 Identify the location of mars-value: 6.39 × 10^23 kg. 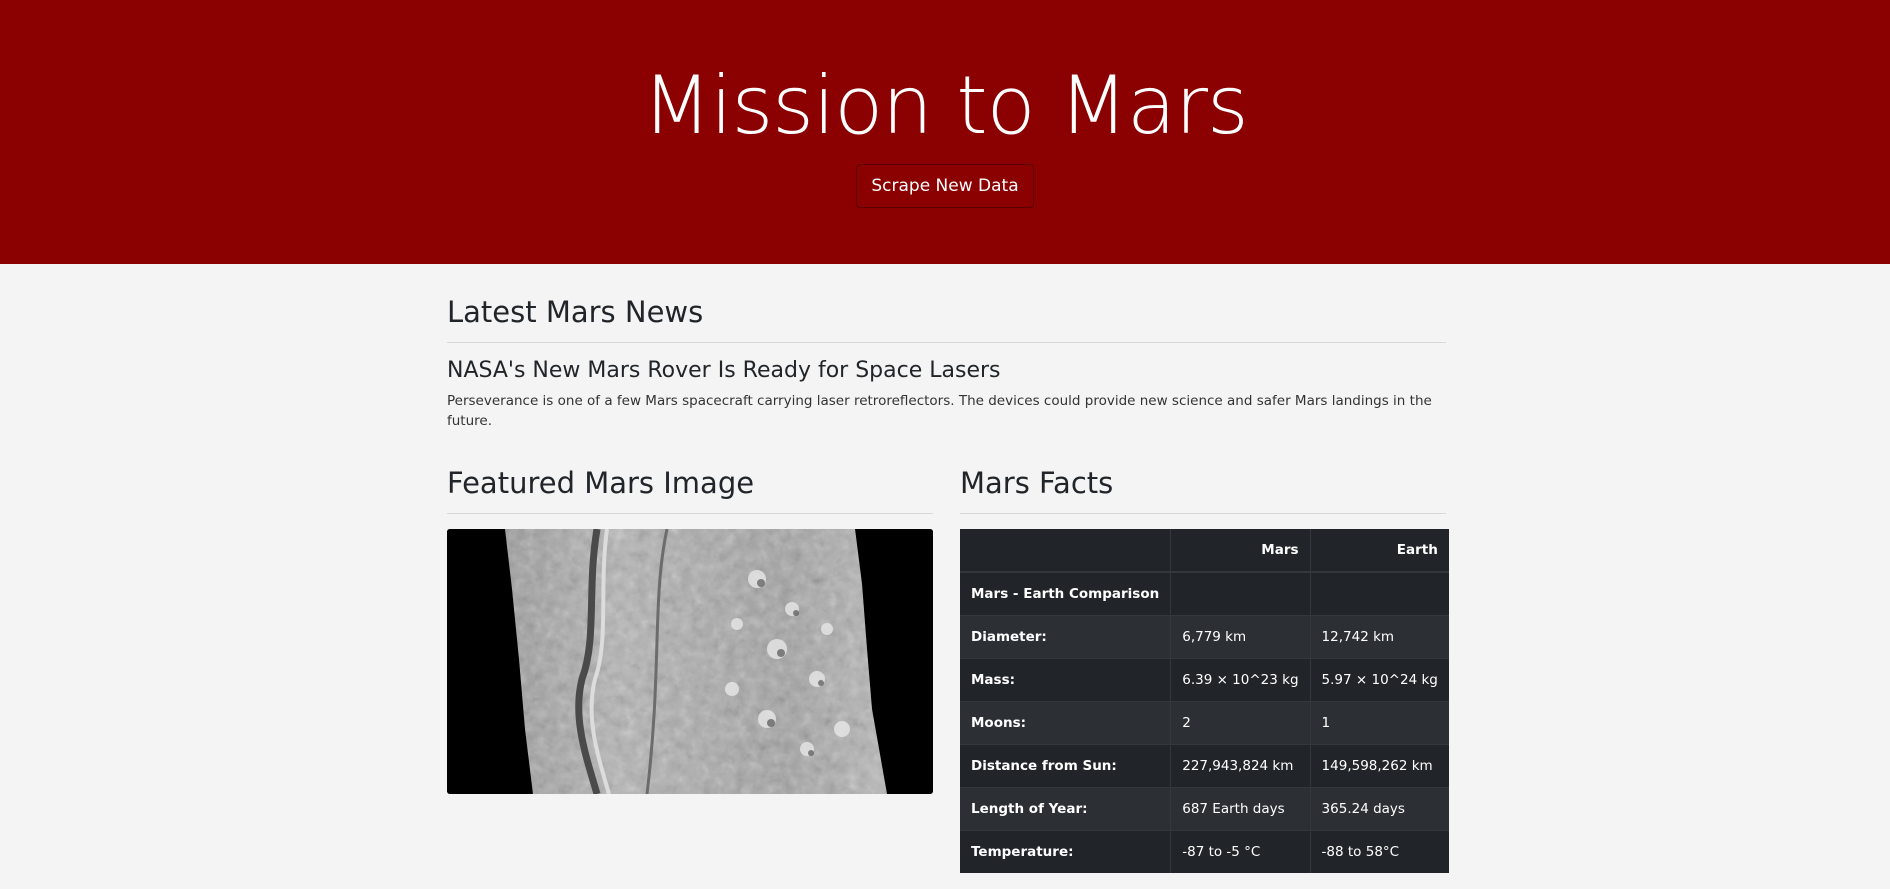
(1240, 679).